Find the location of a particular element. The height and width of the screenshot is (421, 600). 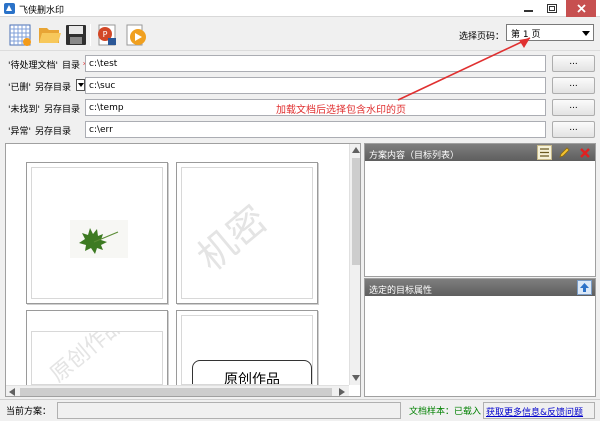

dir-label-error: '异常' 另存目录 is located at coordinates (39, 132).